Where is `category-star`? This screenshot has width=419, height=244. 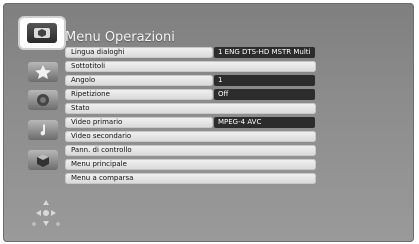 category-star is located at coordinates (43, 72).